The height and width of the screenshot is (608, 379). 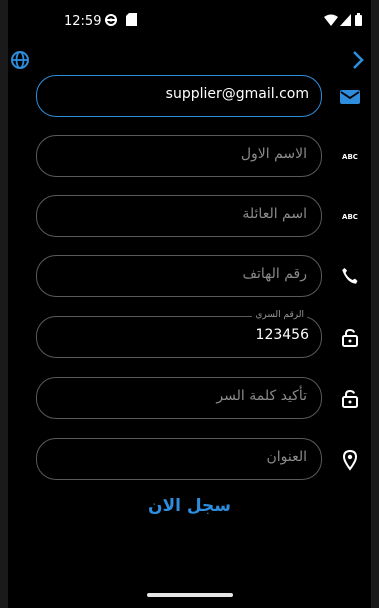 What do you see at coordinates (358, 60) in the screenshot?
I see `chevron-right-icon` at bounding box center [358, 60].